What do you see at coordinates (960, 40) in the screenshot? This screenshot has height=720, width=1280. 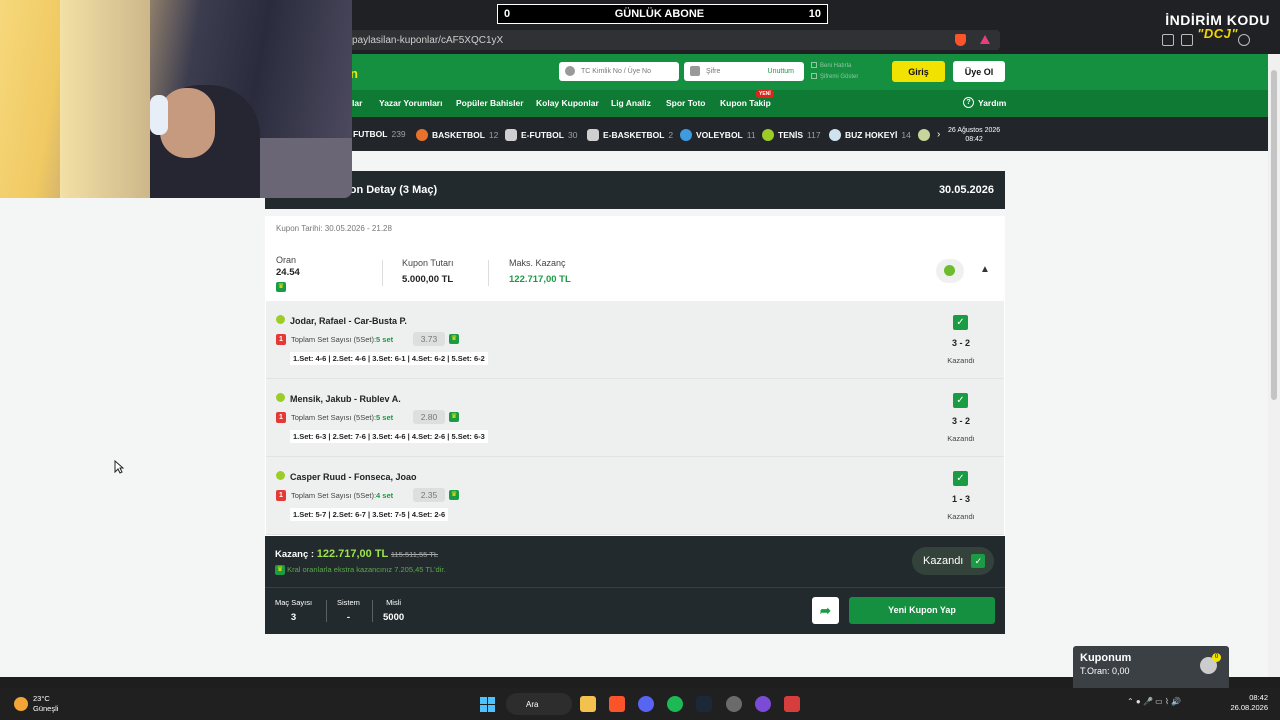 I see `brave-shield-icon` at bounding box center [960, 40].